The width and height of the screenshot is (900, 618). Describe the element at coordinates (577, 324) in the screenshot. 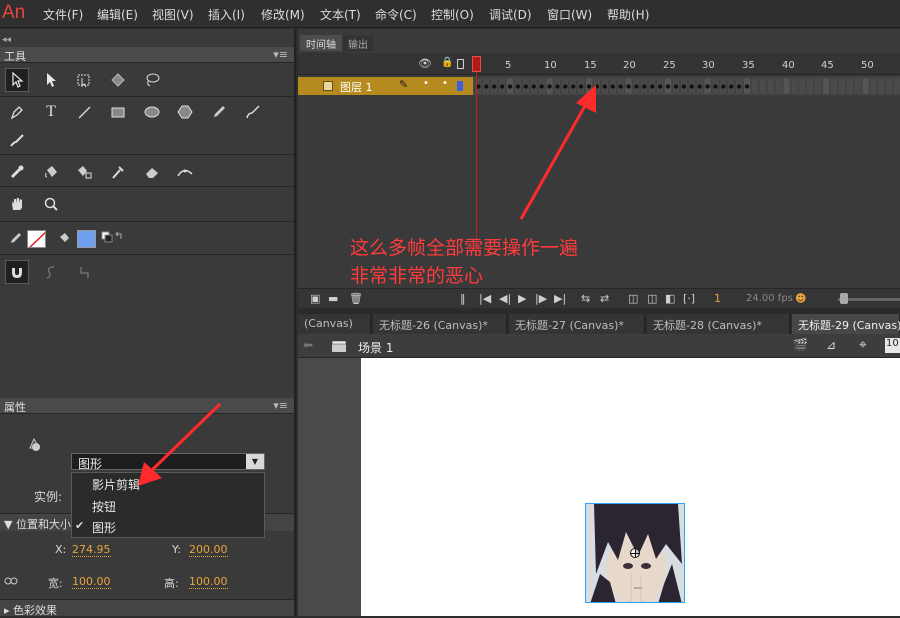

I see `doc-tab: 无标题-27 (Canvas)*` at that location.